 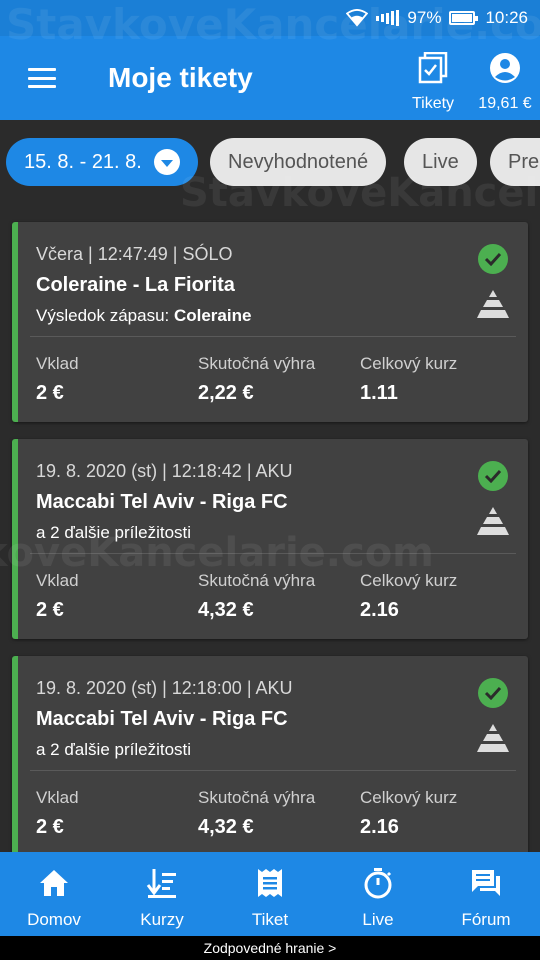 I want to click on nav-domov: Domov, so click(x=54, y=894).